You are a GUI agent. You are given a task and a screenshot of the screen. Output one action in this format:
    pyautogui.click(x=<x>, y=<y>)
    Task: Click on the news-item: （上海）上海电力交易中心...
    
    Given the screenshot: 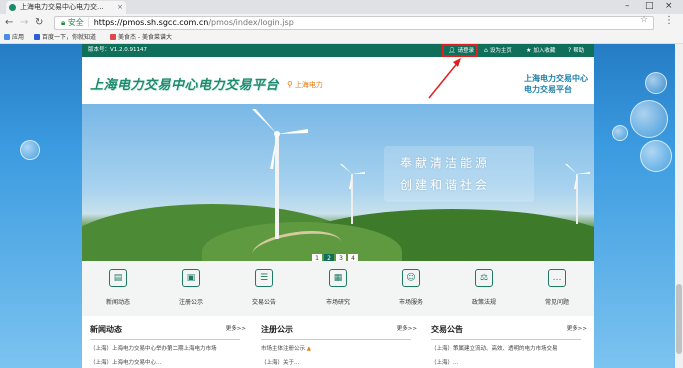 What is the action you would take?
    pyautogui.click(x=167, y=362)
    